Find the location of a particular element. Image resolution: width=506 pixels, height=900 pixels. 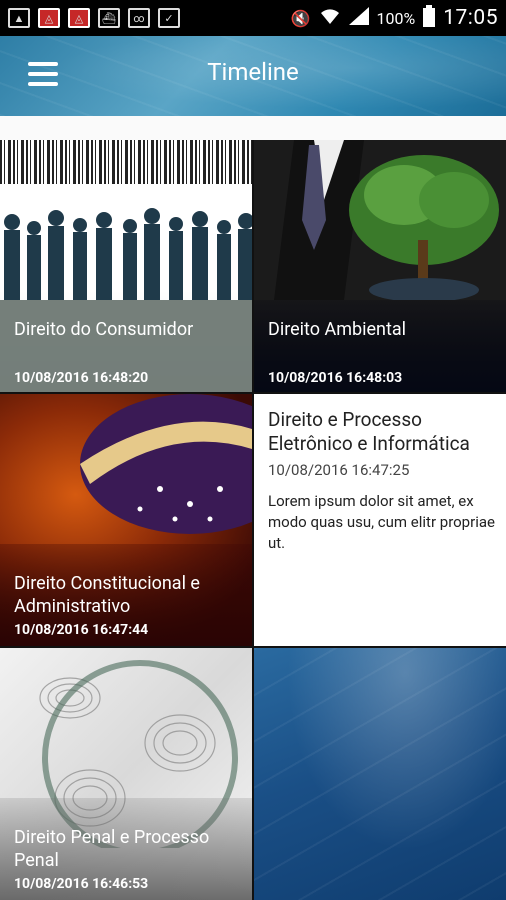

card-title: Direito Ambiental is located at coordinates (337, 329).